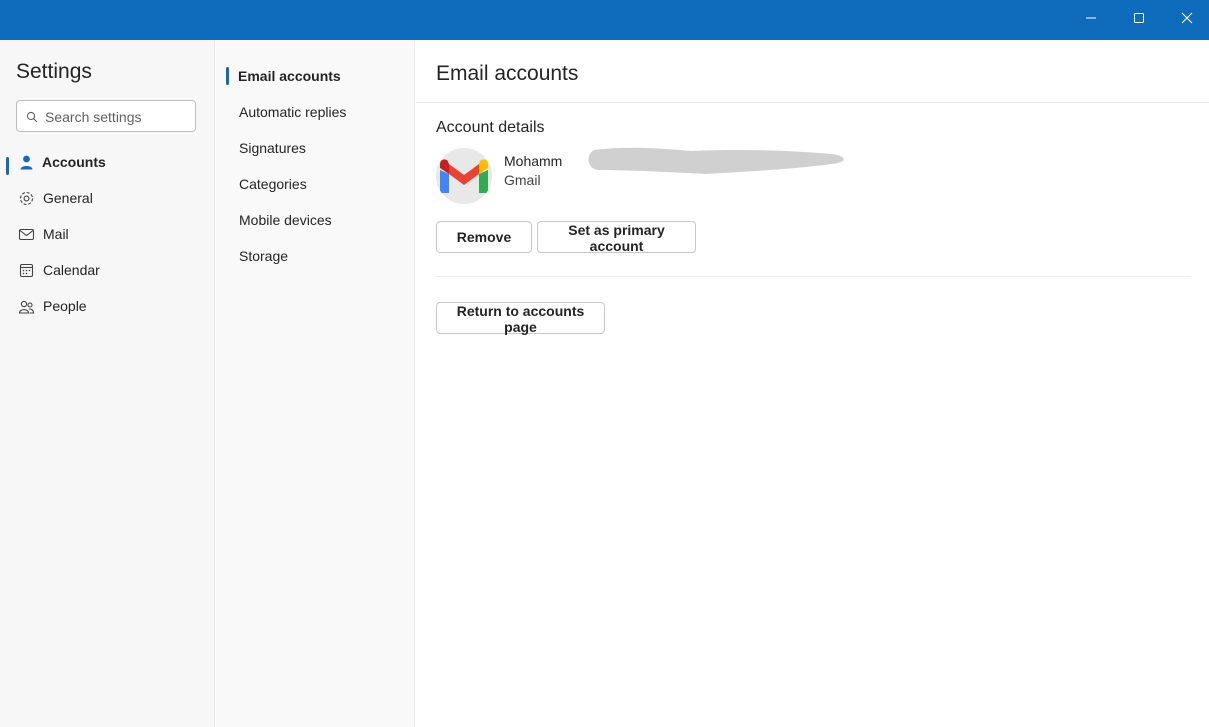 This screenshot has width=1209, height=727. What do you see at coordinates (107, 270) in the screenshot?
I see `sidebar-item-calendar: Calendar` at bounding box center [107, 270].